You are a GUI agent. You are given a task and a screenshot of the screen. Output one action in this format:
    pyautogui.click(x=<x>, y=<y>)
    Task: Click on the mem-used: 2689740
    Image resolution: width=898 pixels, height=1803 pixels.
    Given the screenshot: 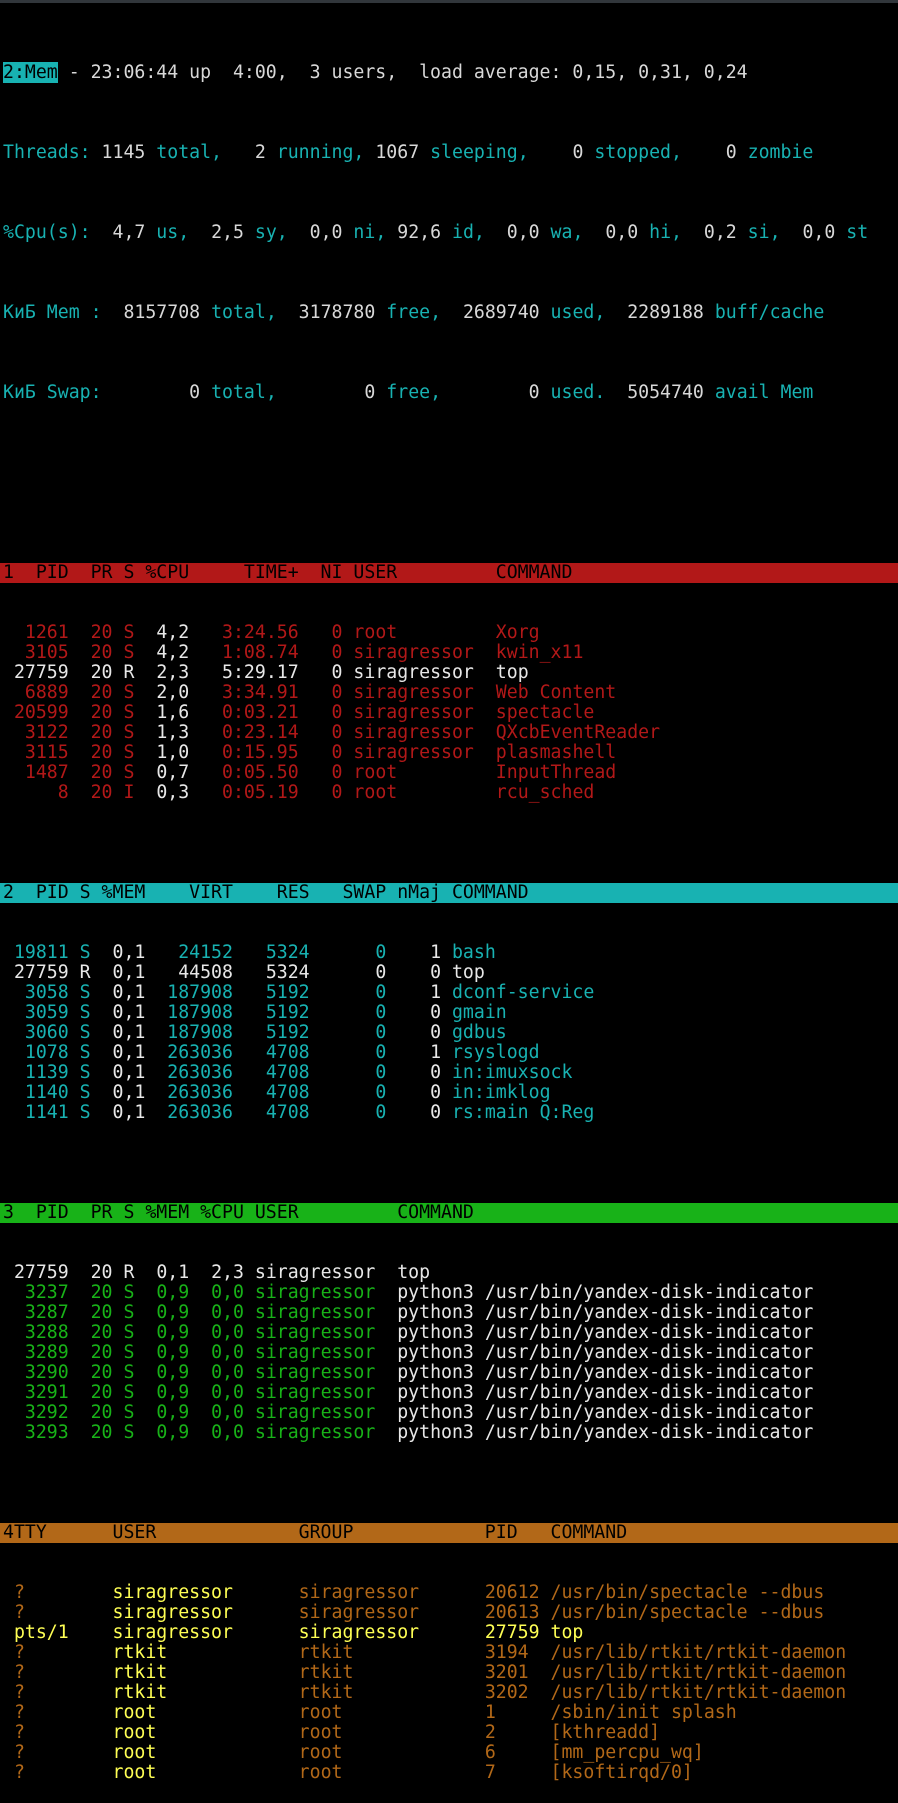 What is the action you would take?
    pyautogui.click(x=490, y=312)
    